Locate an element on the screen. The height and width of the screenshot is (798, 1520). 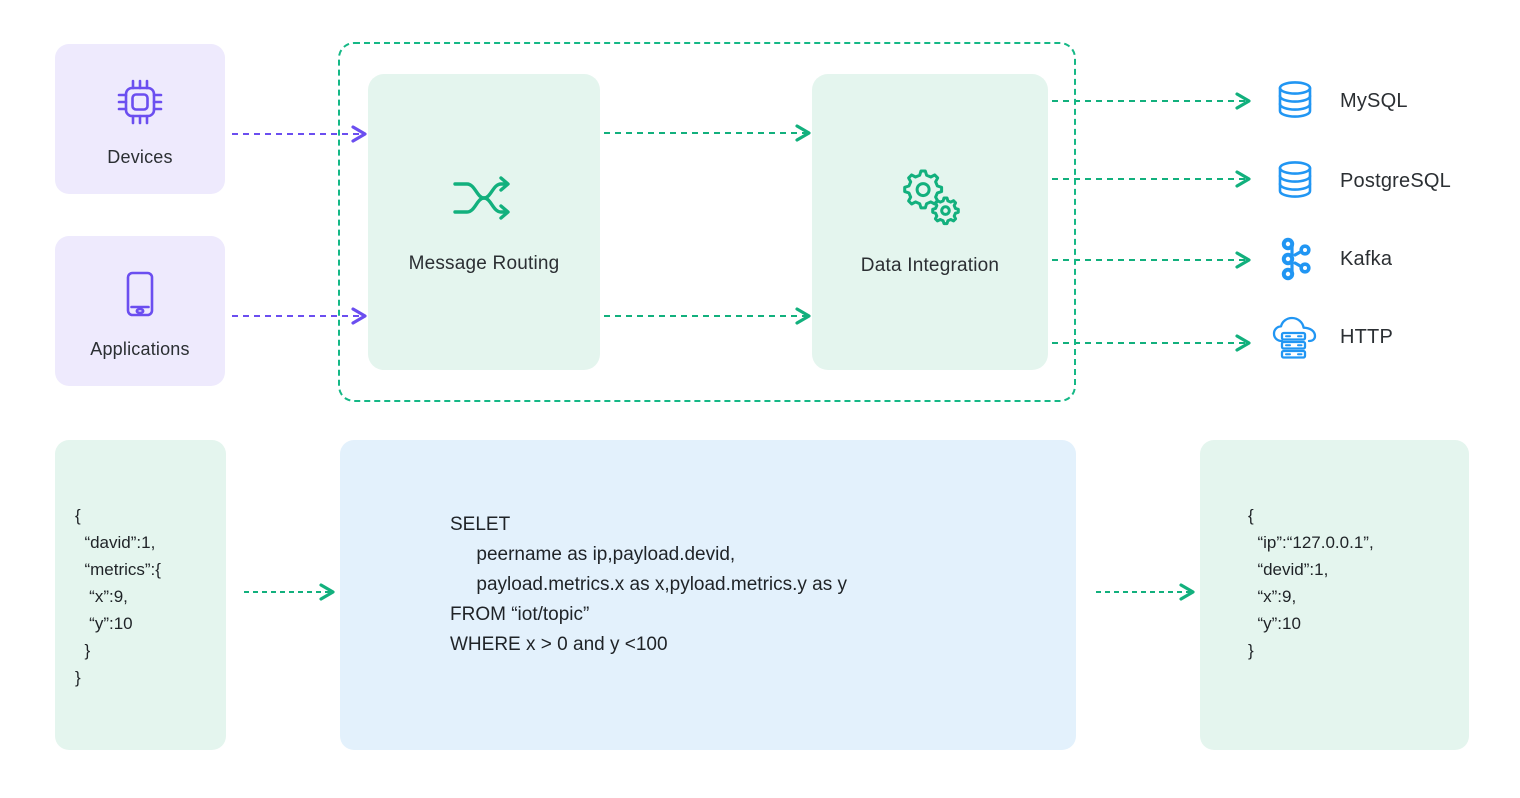
sink-label-http: HTTP is located at coordinates (1367, 336).